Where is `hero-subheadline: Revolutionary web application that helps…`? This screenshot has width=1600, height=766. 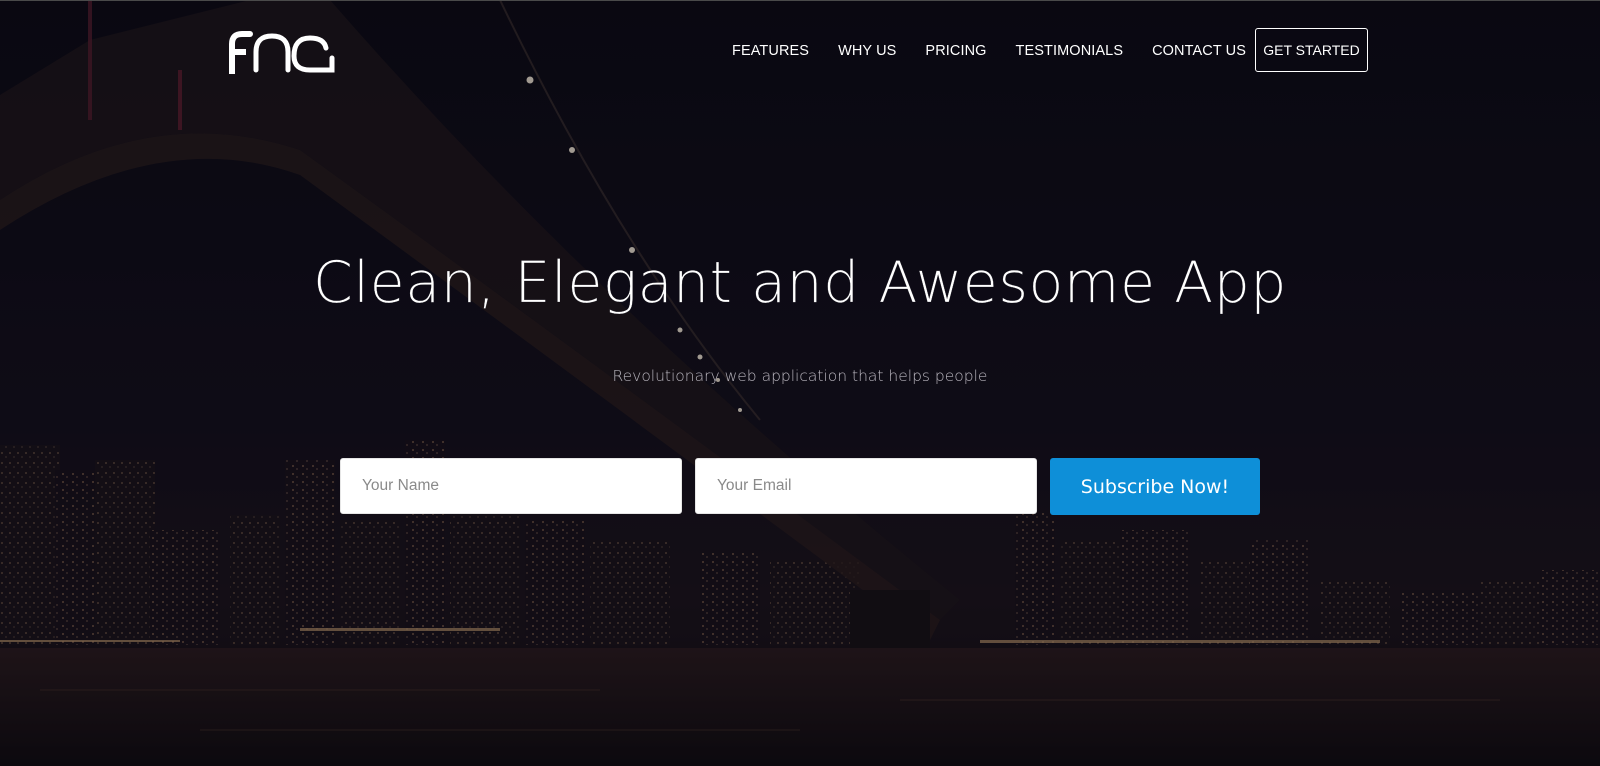
hero-subheadline: Revolutionary web application that helps… is located at coordinates (800, 376).